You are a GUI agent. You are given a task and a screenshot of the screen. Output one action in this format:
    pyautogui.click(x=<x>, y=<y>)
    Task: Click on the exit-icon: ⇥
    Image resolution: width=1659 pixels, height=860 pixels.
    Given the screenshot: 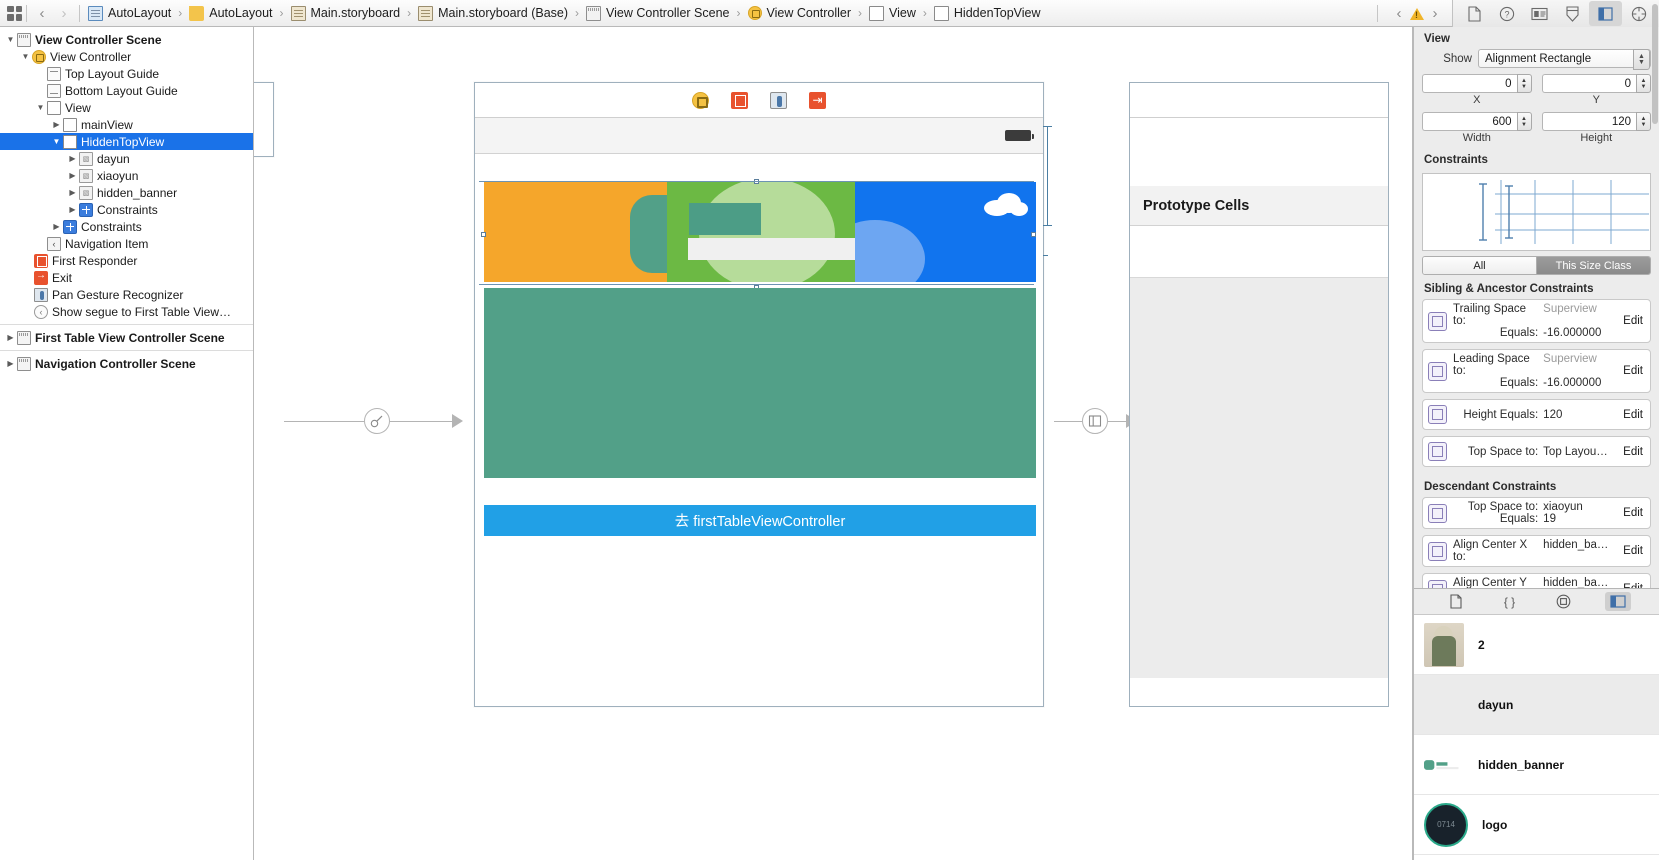 What is the action you would take?
    pyautogui.click(x=817, y=100)
    